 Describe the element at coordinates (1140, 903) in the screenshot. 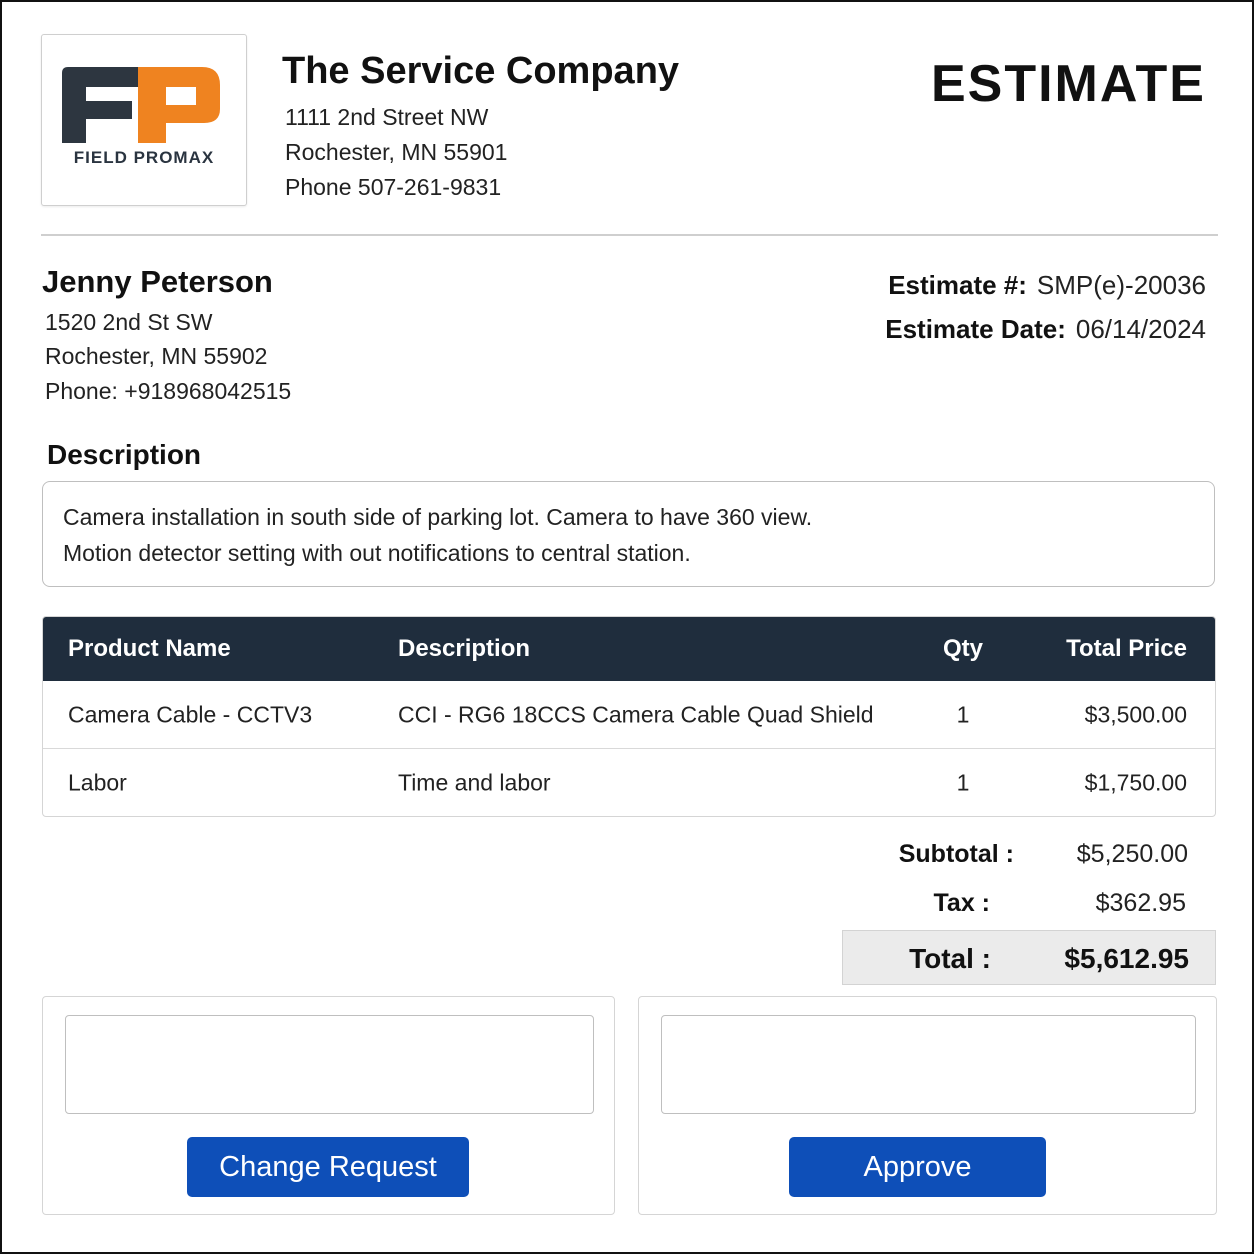

I see `tax-value: $362.95` at that location.